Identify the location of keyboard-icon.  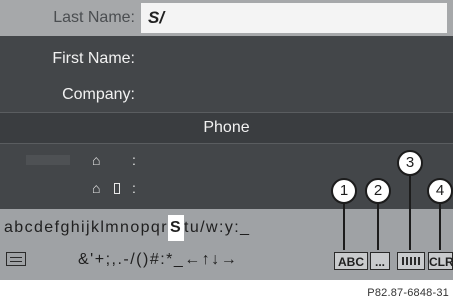
(16, 259).